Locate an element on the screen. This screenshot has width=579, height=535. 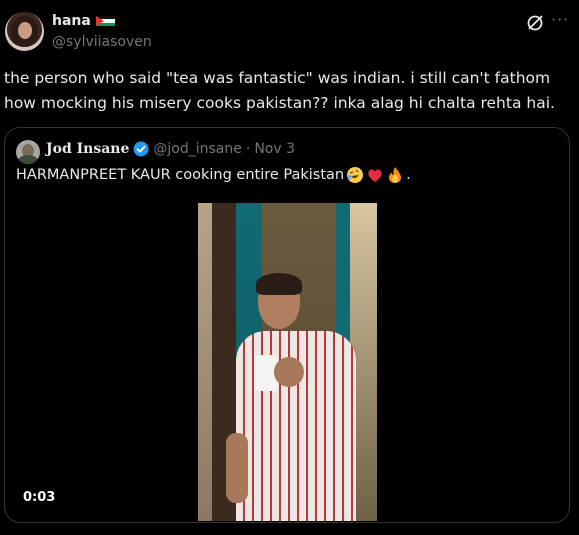
author-display-name: hana is located at coordinates (71, 21).